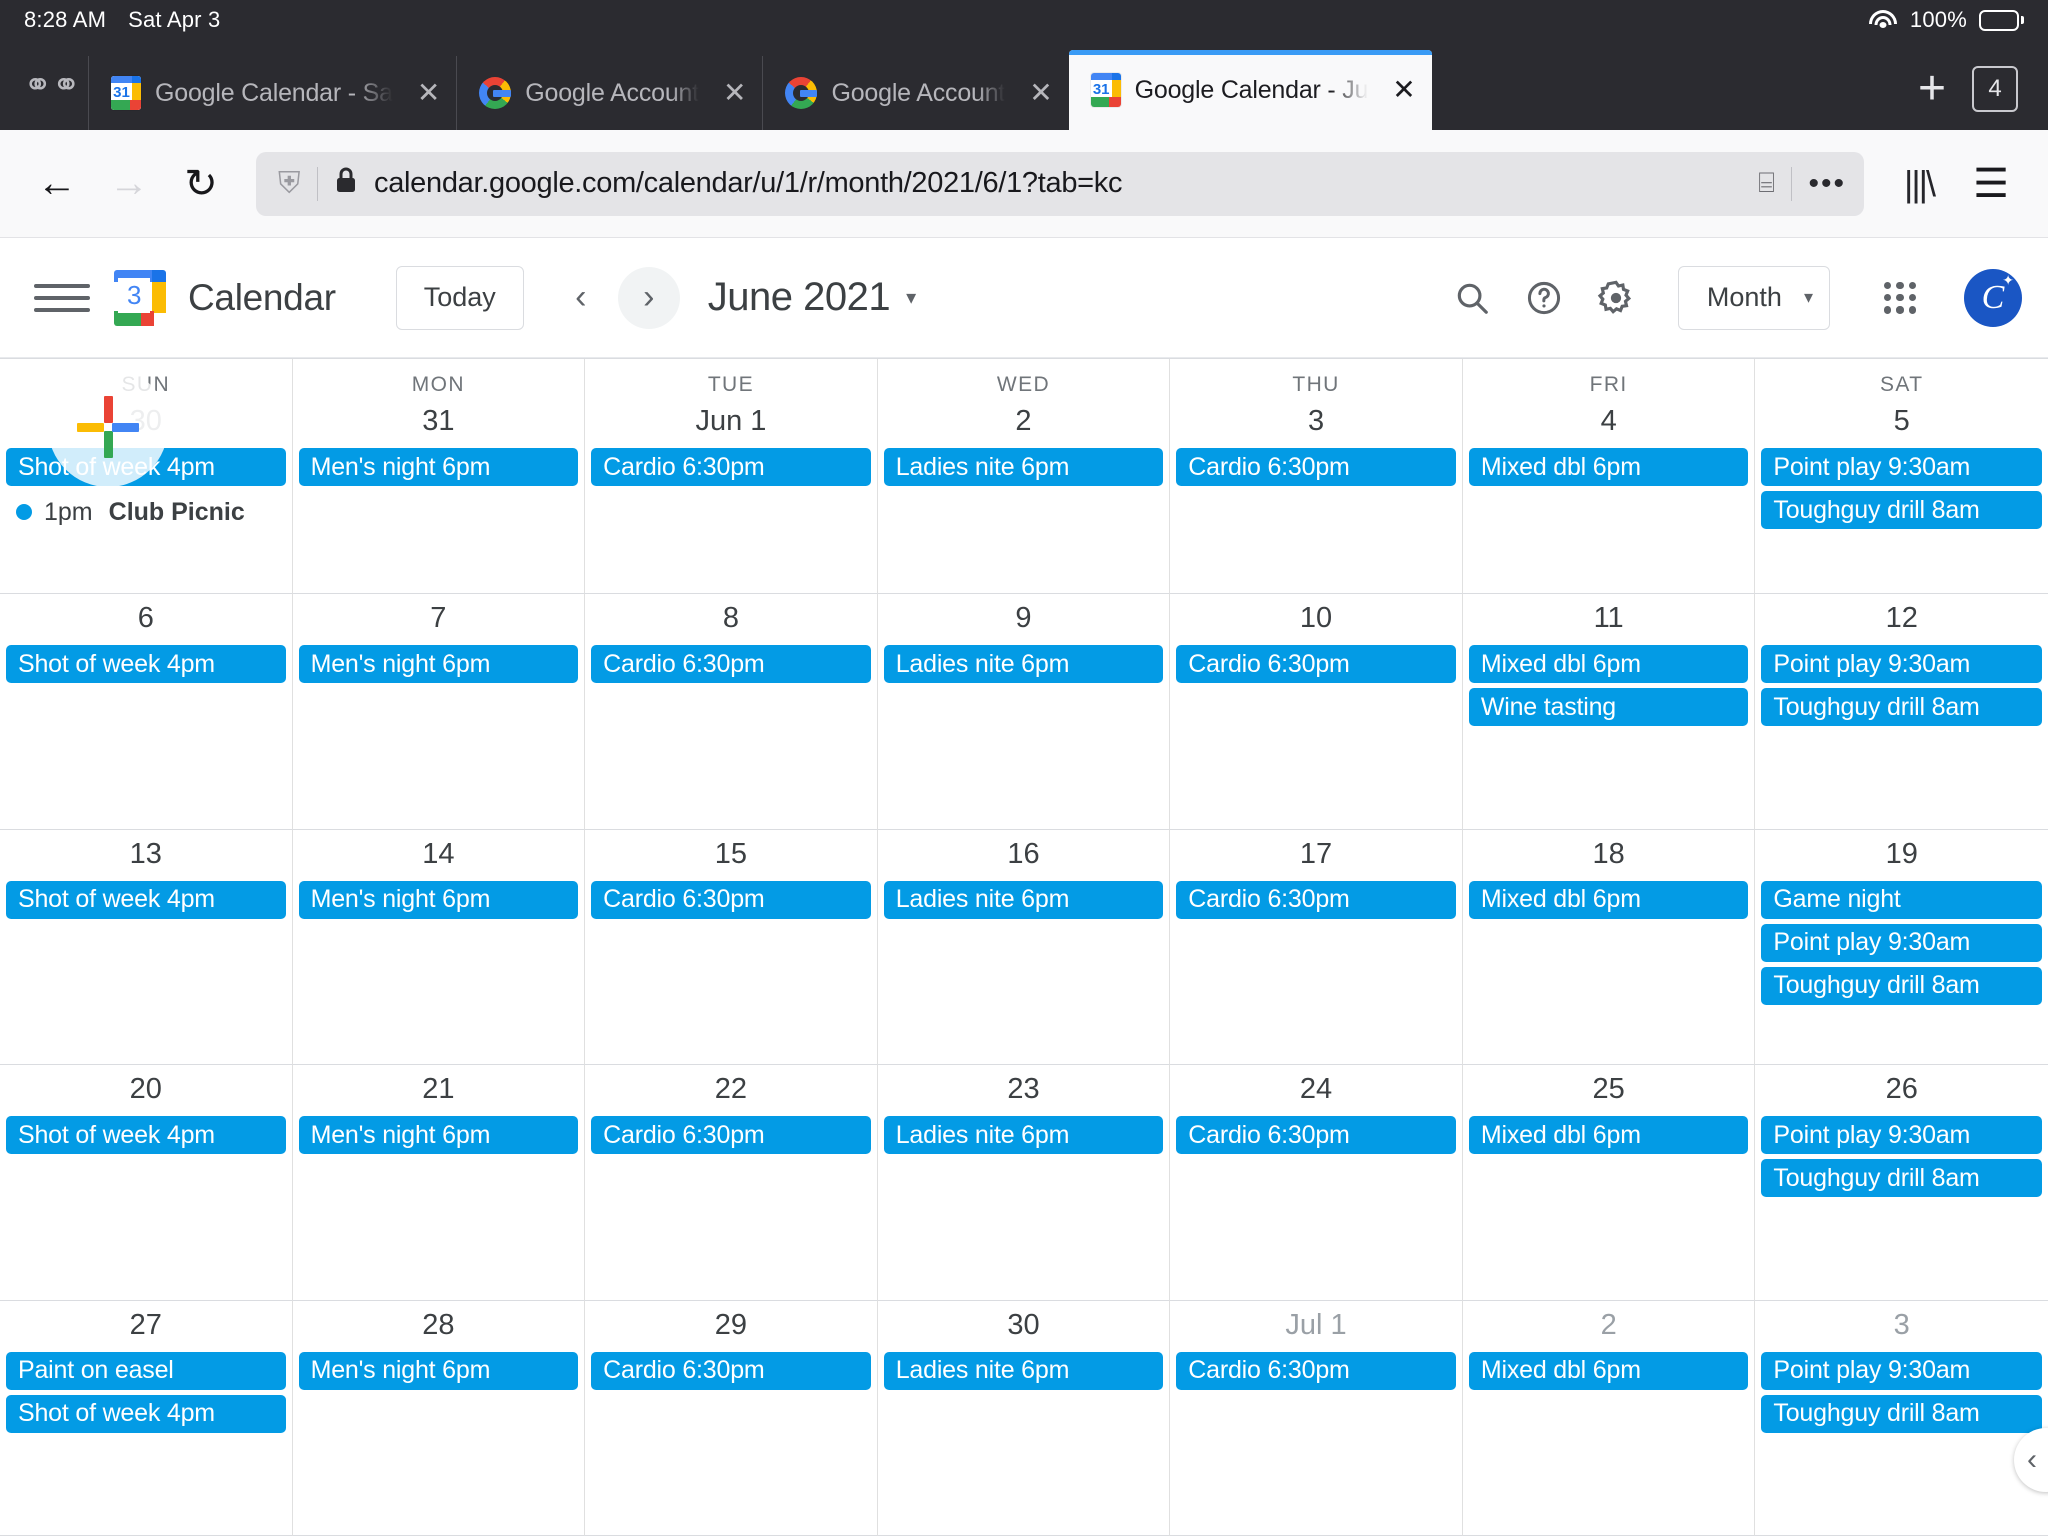  I want to click on calendar-event: Wine tasting, so click(1608, 707).